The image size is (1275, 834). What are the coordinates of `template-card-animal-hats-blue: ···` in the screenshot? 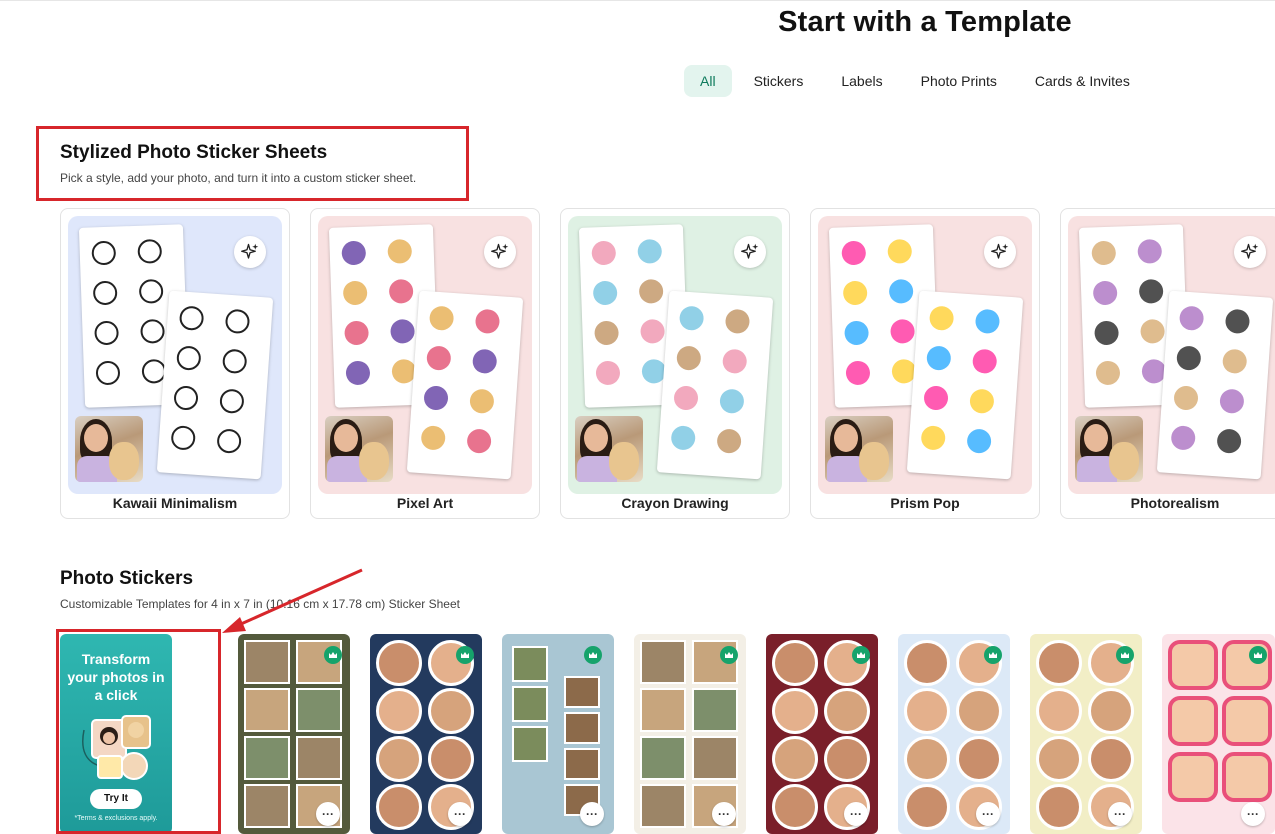 It's located at (954, 734).